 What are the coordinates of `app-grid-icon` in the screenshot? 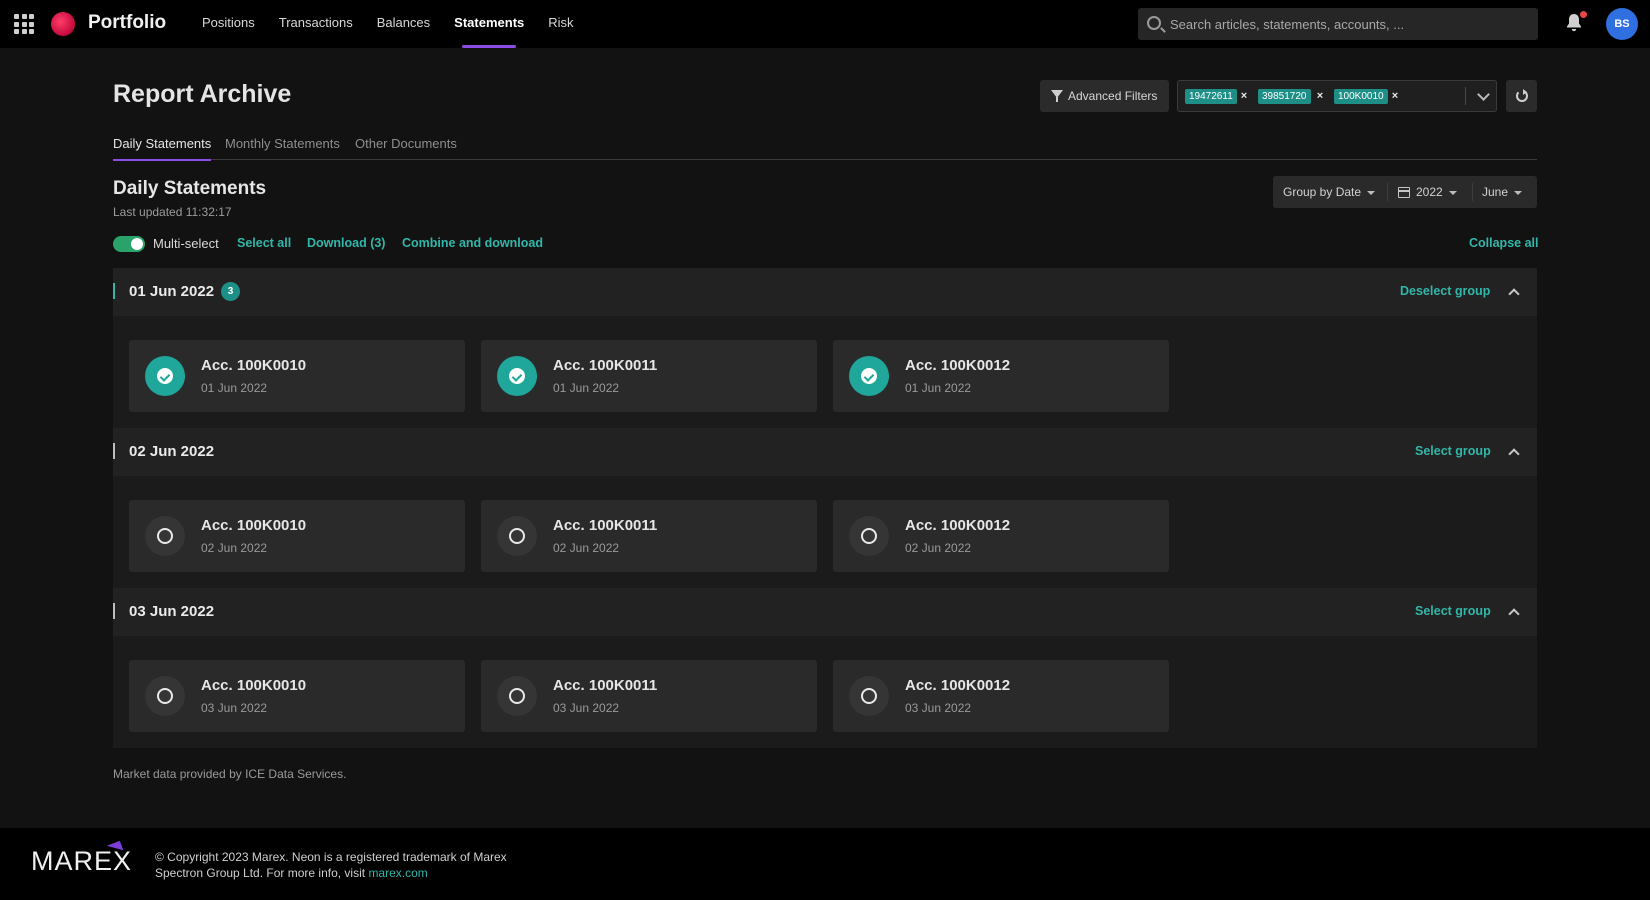 It's located at (24, 24).